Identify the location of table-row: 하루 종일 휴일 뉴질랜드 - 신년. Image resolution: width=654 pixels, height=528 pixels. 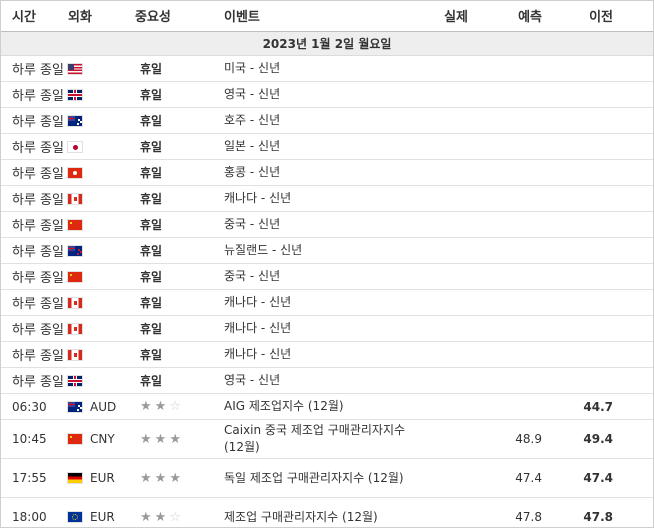
(327, 250).